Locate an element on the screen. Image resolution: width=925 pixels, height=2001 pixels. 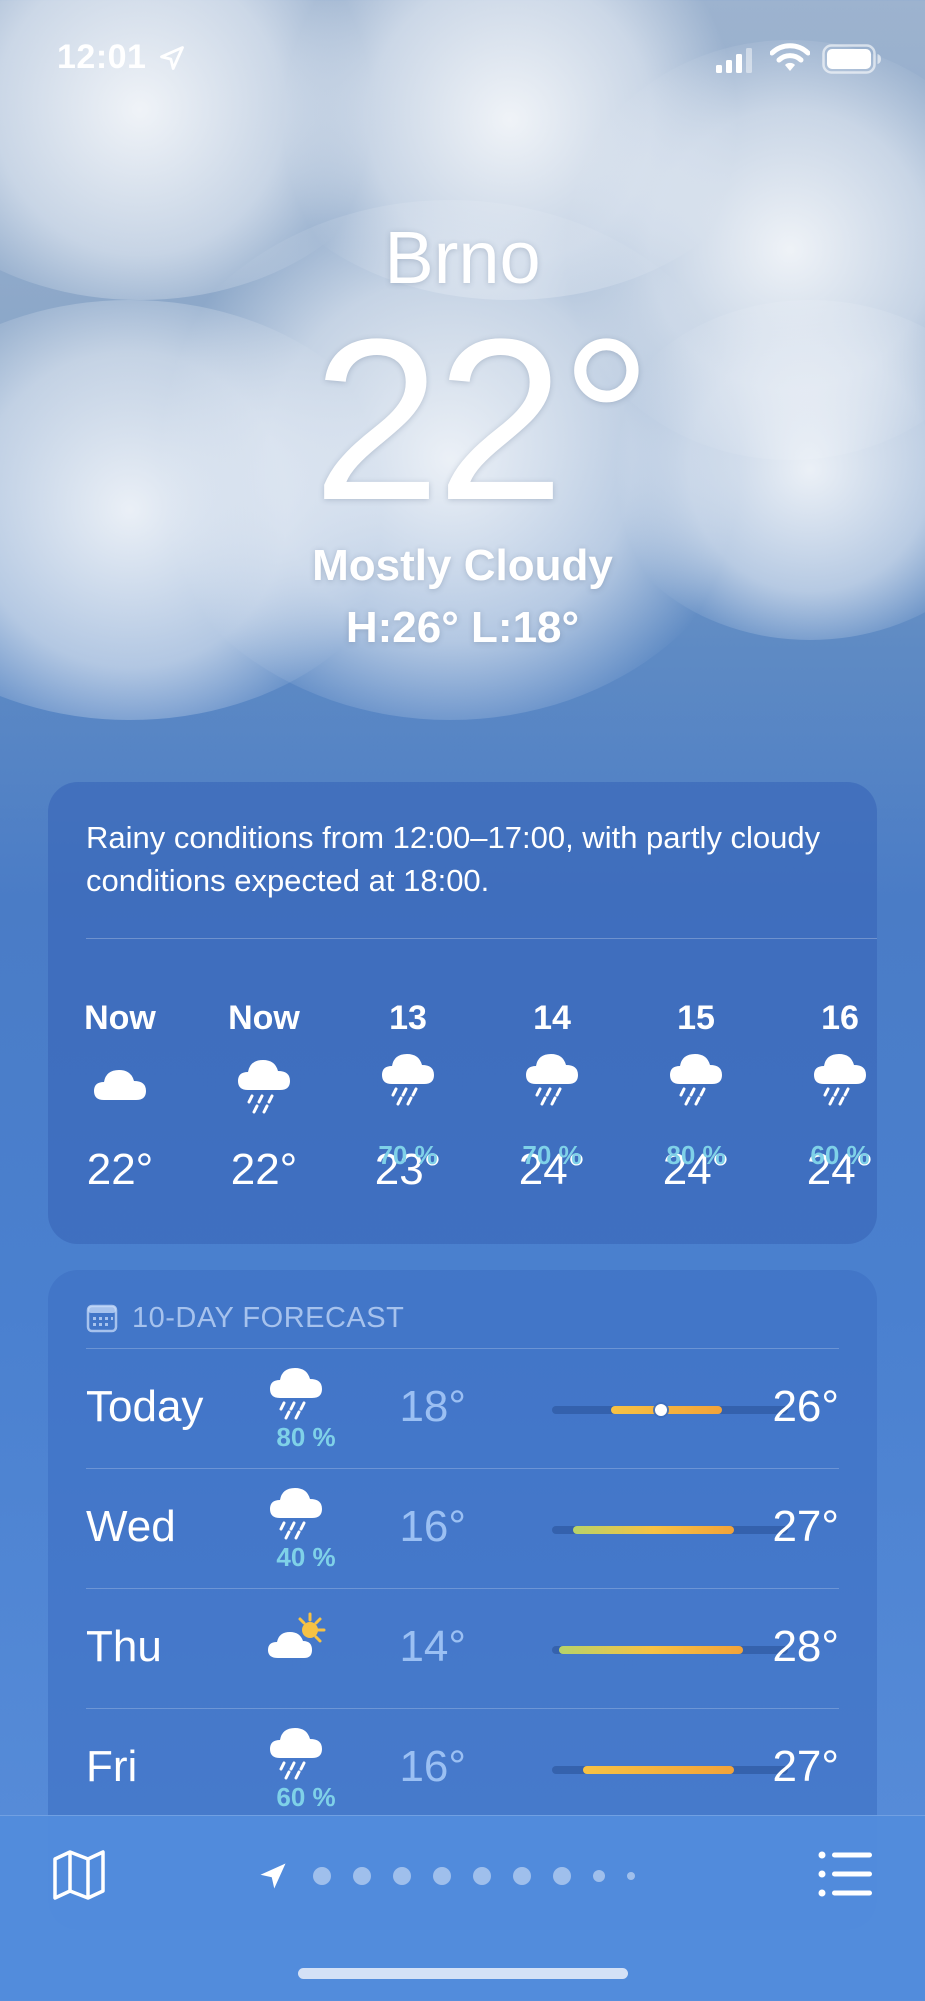
hourly-item: 14 70 % 24° is located at coordinates (552, 1097).